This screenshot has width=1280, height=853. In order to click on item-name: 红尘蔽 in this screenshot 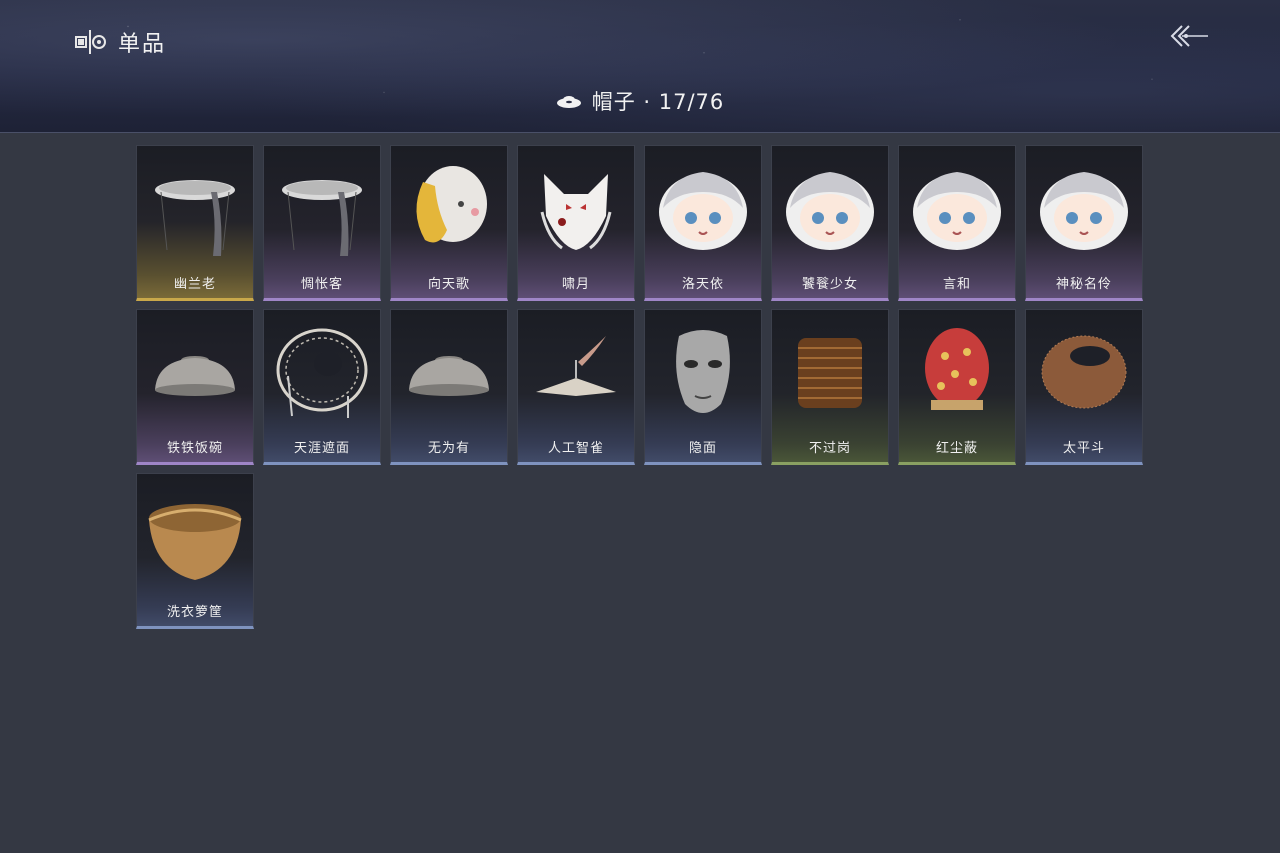, I will do `click(956, 448)`.